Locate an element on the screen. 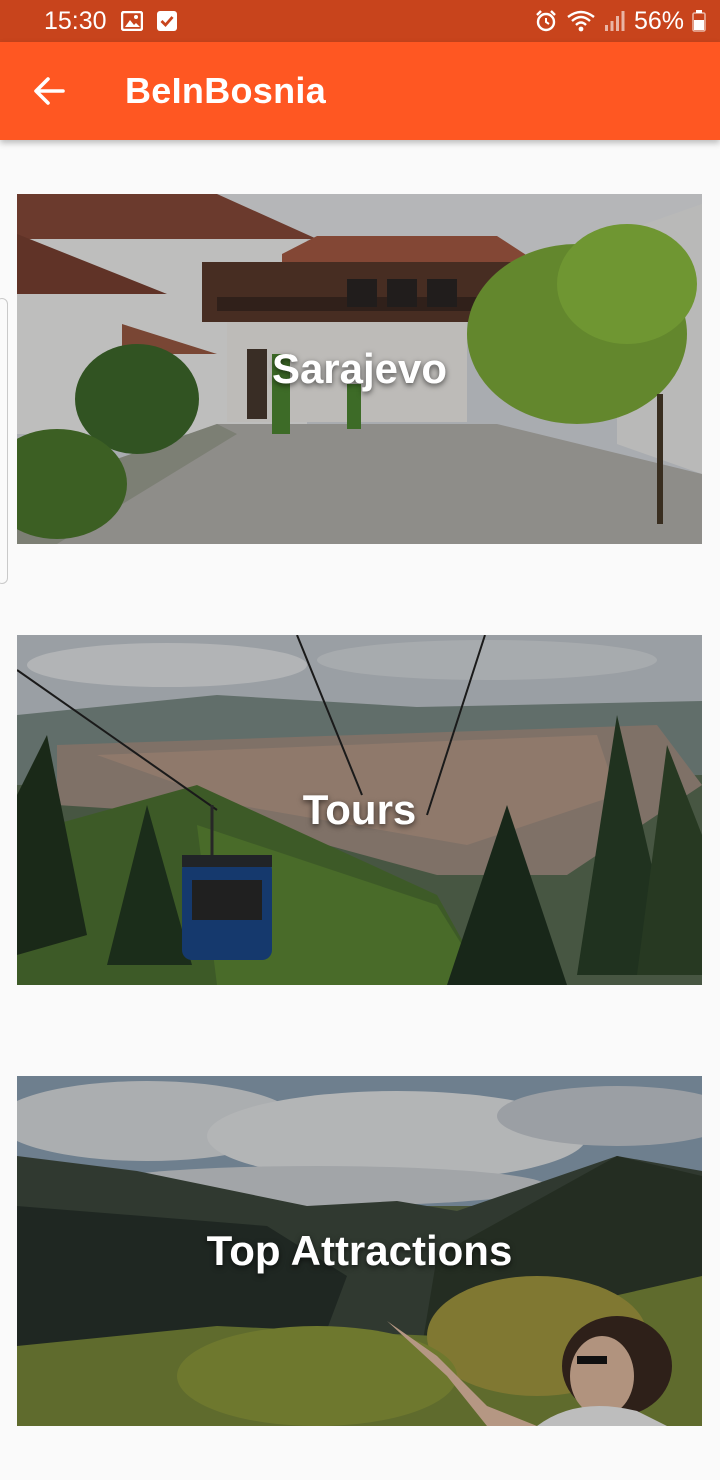 The image size is (720, 1480). edge-panel-handle is located at coordinates (4, 441).